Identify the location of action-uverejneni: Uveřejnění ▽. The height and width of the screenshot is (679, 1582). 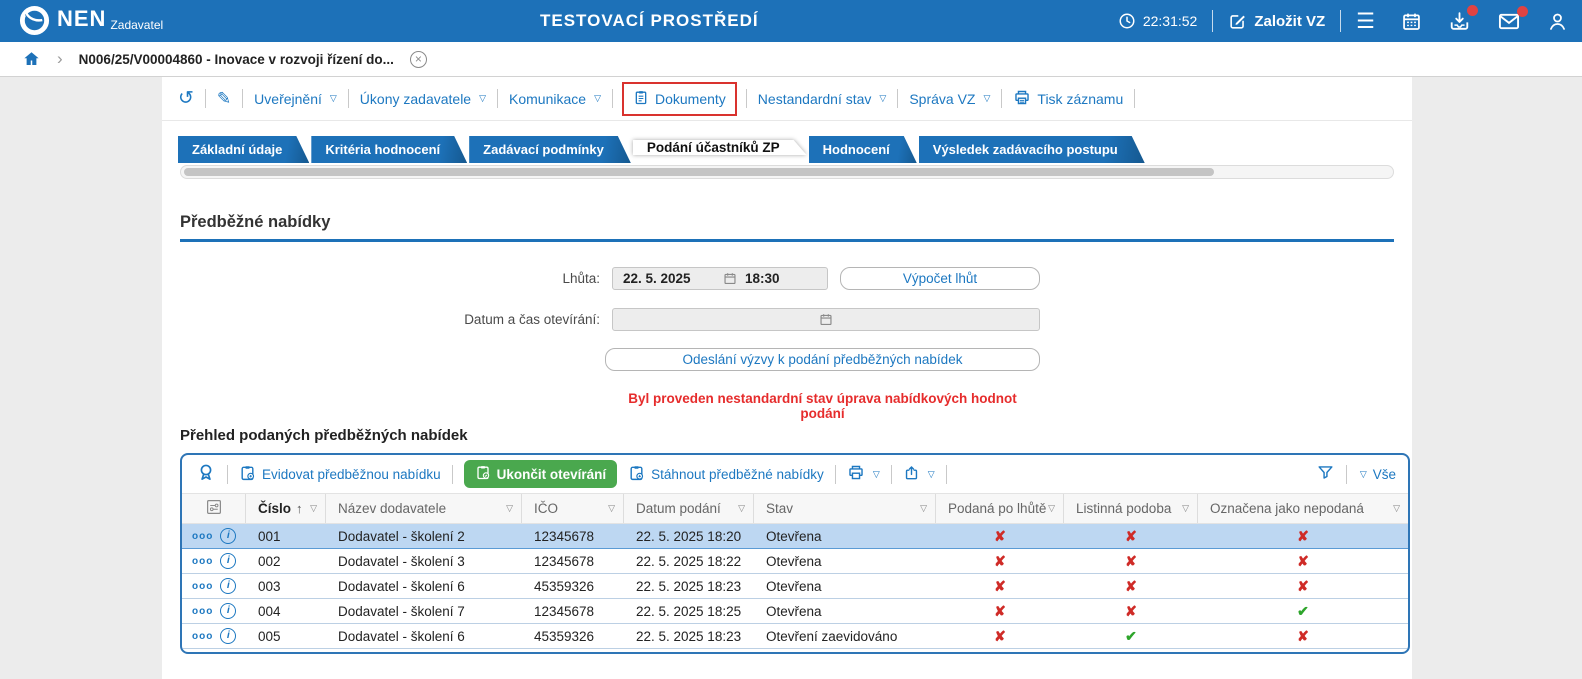
(295, 99).